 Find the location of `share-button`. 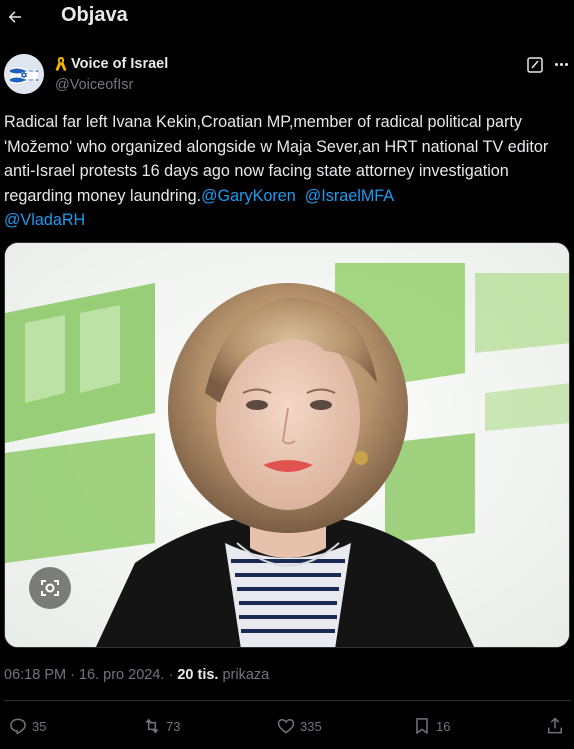

share-button is located at coordinates (555, 726).